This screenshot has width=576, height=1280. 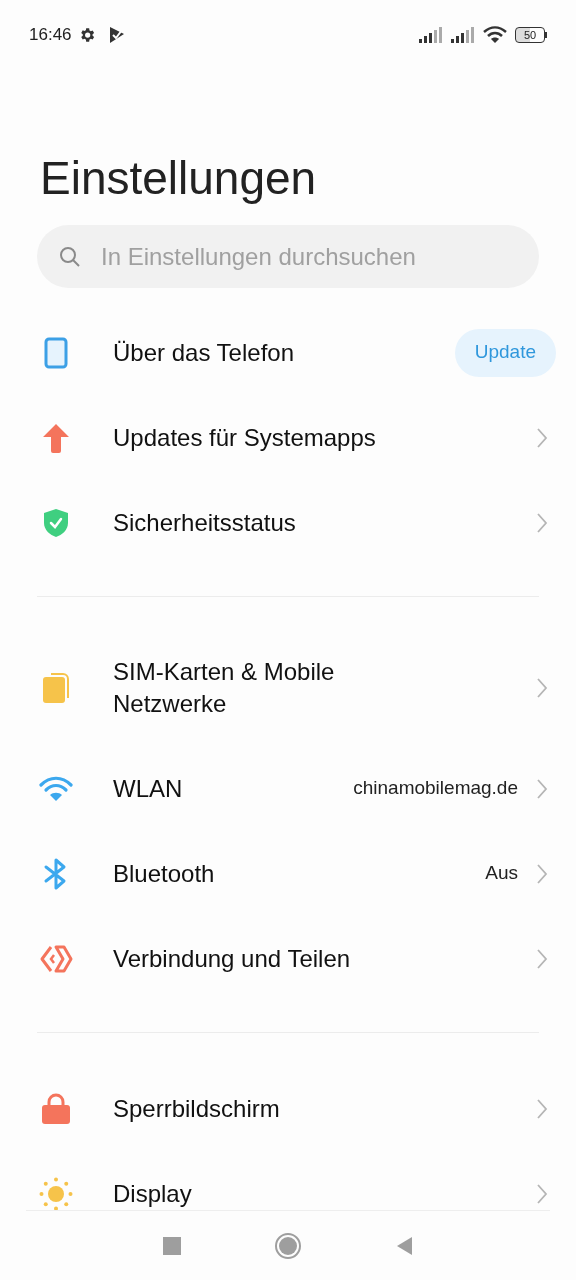 What do you see at coordinates (50, 35) in the screenshot?
I see `clock-time: 16:46` at bounding box center [50, 35].